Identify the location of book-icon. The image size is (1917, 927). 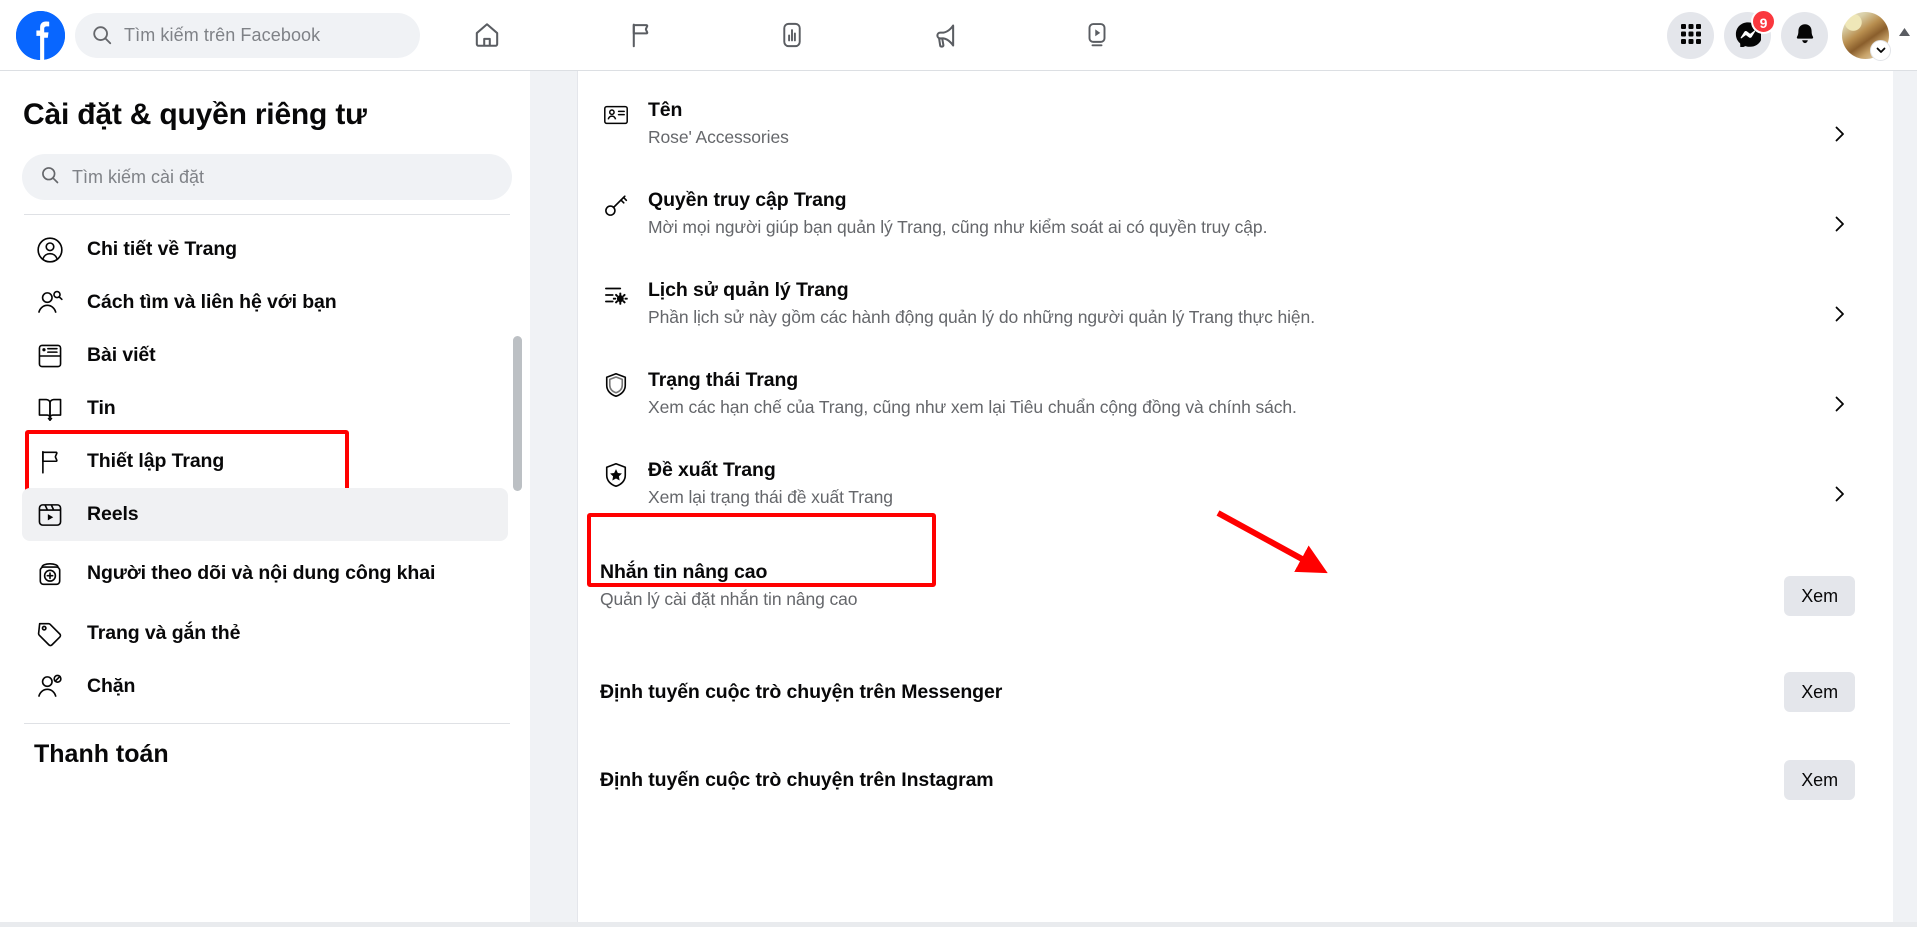
(49, 409).